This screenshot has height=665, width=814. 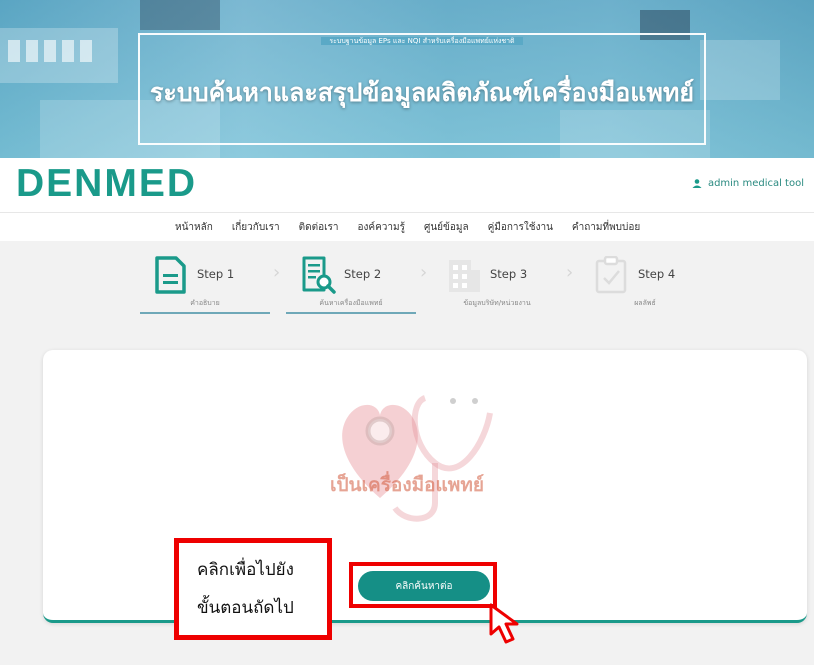 What do you see at coordinates (351, 303) in the screenshot?
I see `step-2-caption: ค้นหาเครื่องมือแพทย์` at bounding box center [351, 303].